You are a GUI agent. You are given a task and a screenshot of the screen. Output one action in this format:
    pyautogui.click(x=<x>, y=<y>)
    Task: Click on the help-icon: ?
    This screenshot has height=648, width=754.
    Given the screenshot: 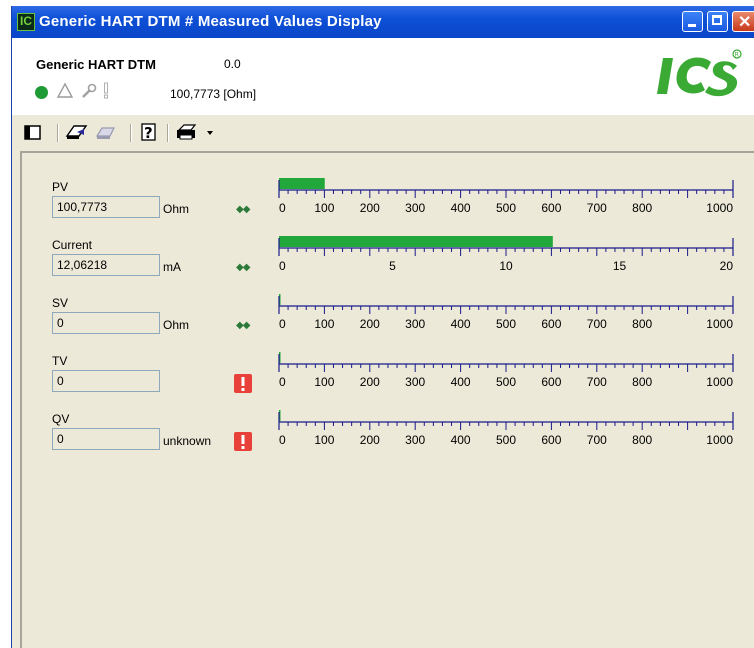 What is the action you would take?
    pyautogui.click(x=150, y=132)
    